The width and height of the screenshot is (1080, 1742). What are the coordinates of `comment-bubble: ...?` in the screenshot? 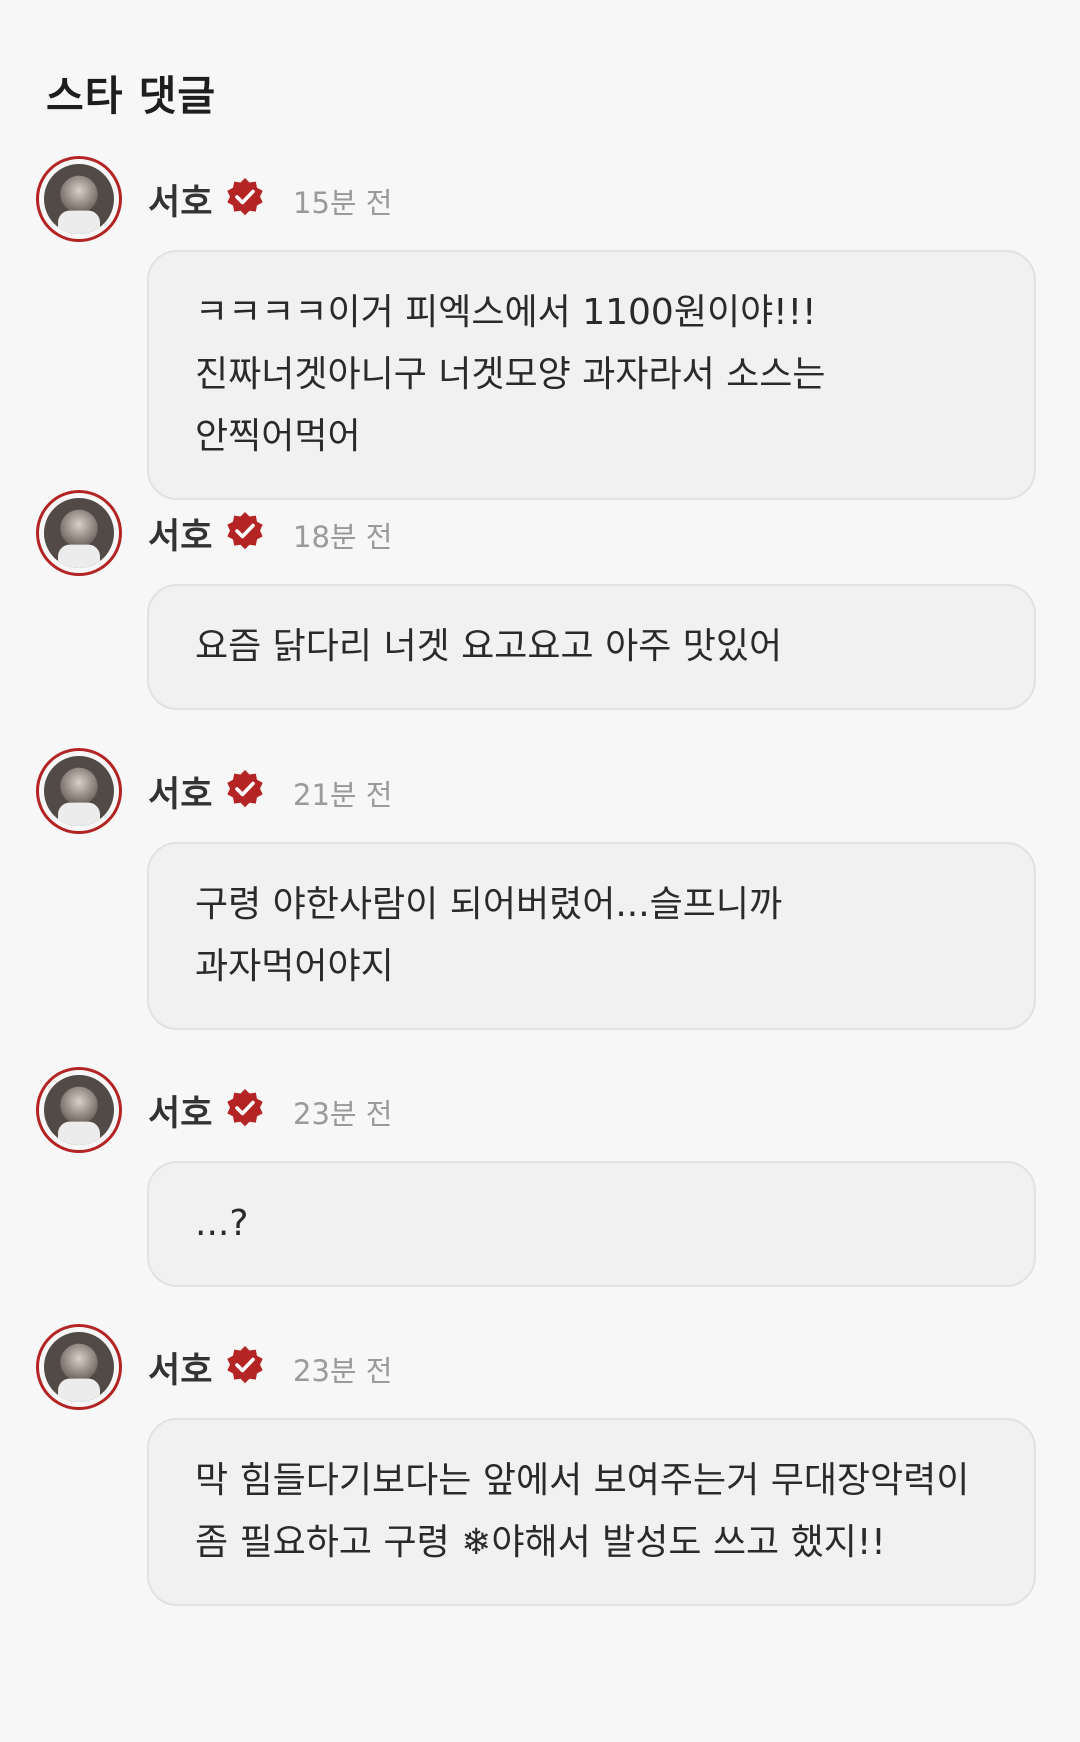 It's located at (591, 1224).